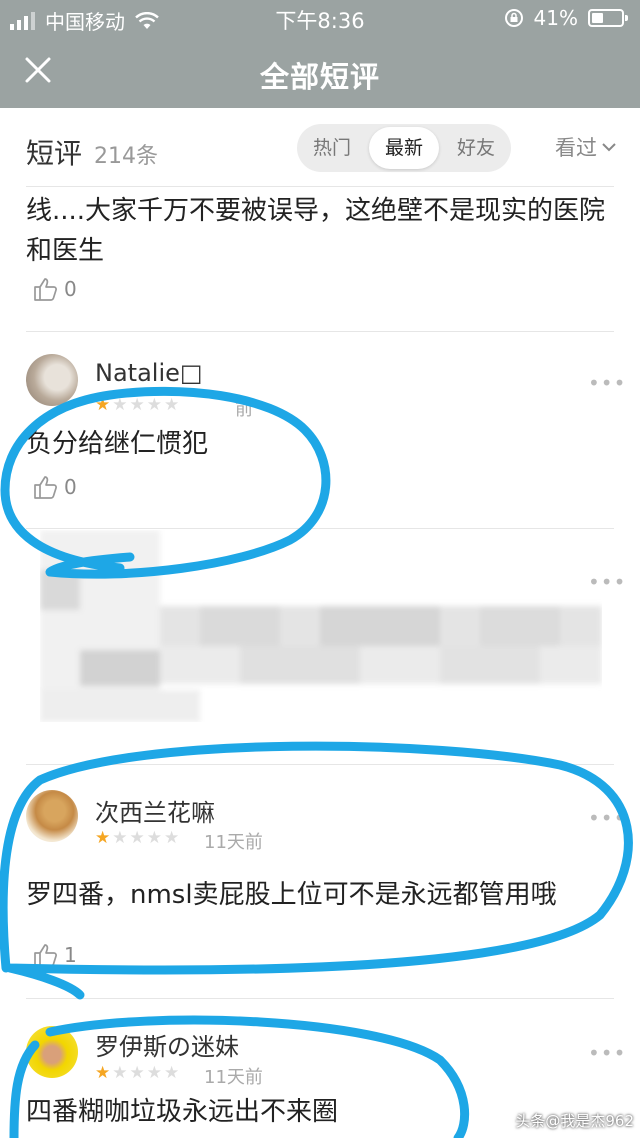 The height and width of the screenshot is (1138, 640). I want to click on watched-filter: 看过, so click(586, 147).